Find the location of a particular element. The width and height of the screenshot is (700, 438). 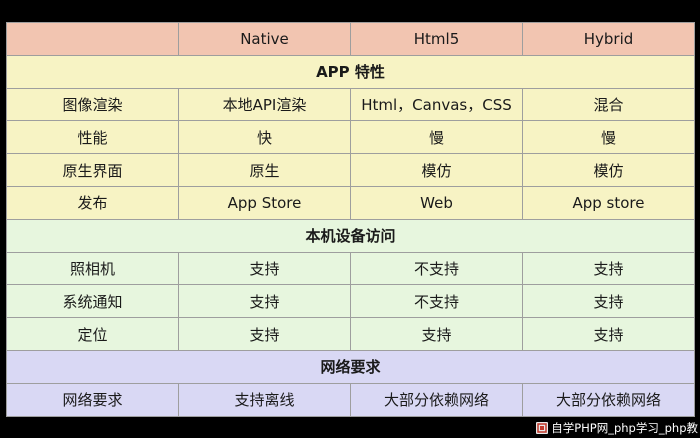

row-label: 性能 is located at coordinates (92, 137).